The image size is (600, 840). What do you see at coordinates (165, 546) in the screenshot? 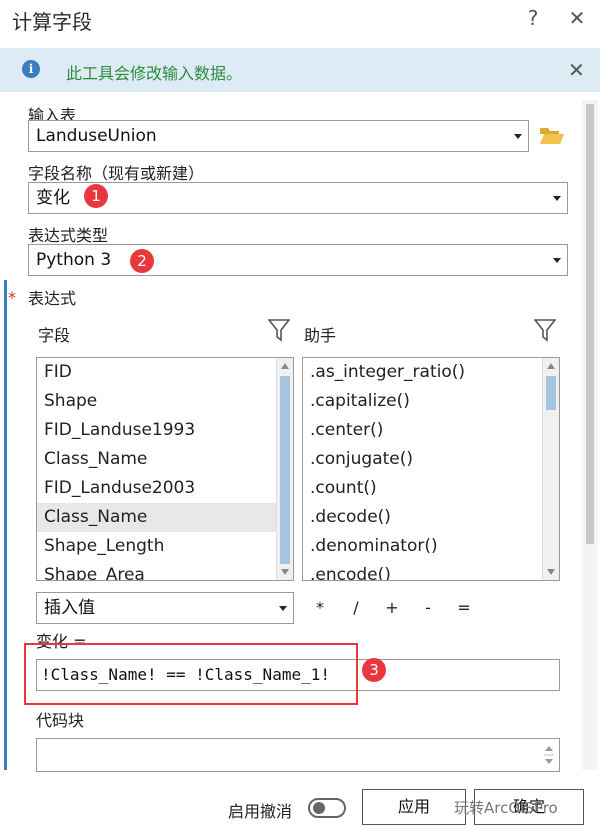
I see `list-item: Shape_Length` at bounding box center [165, 546].